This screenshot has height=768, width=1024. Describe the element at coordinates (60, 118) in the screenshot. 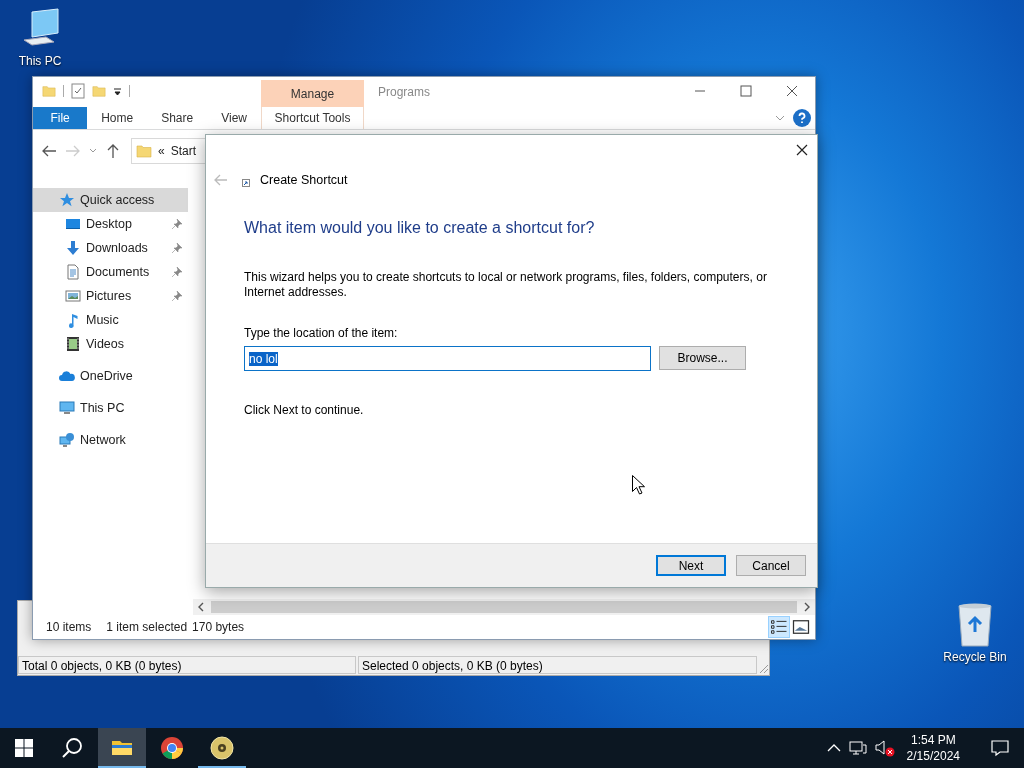

I see `ribbon-tab: File` at that location.